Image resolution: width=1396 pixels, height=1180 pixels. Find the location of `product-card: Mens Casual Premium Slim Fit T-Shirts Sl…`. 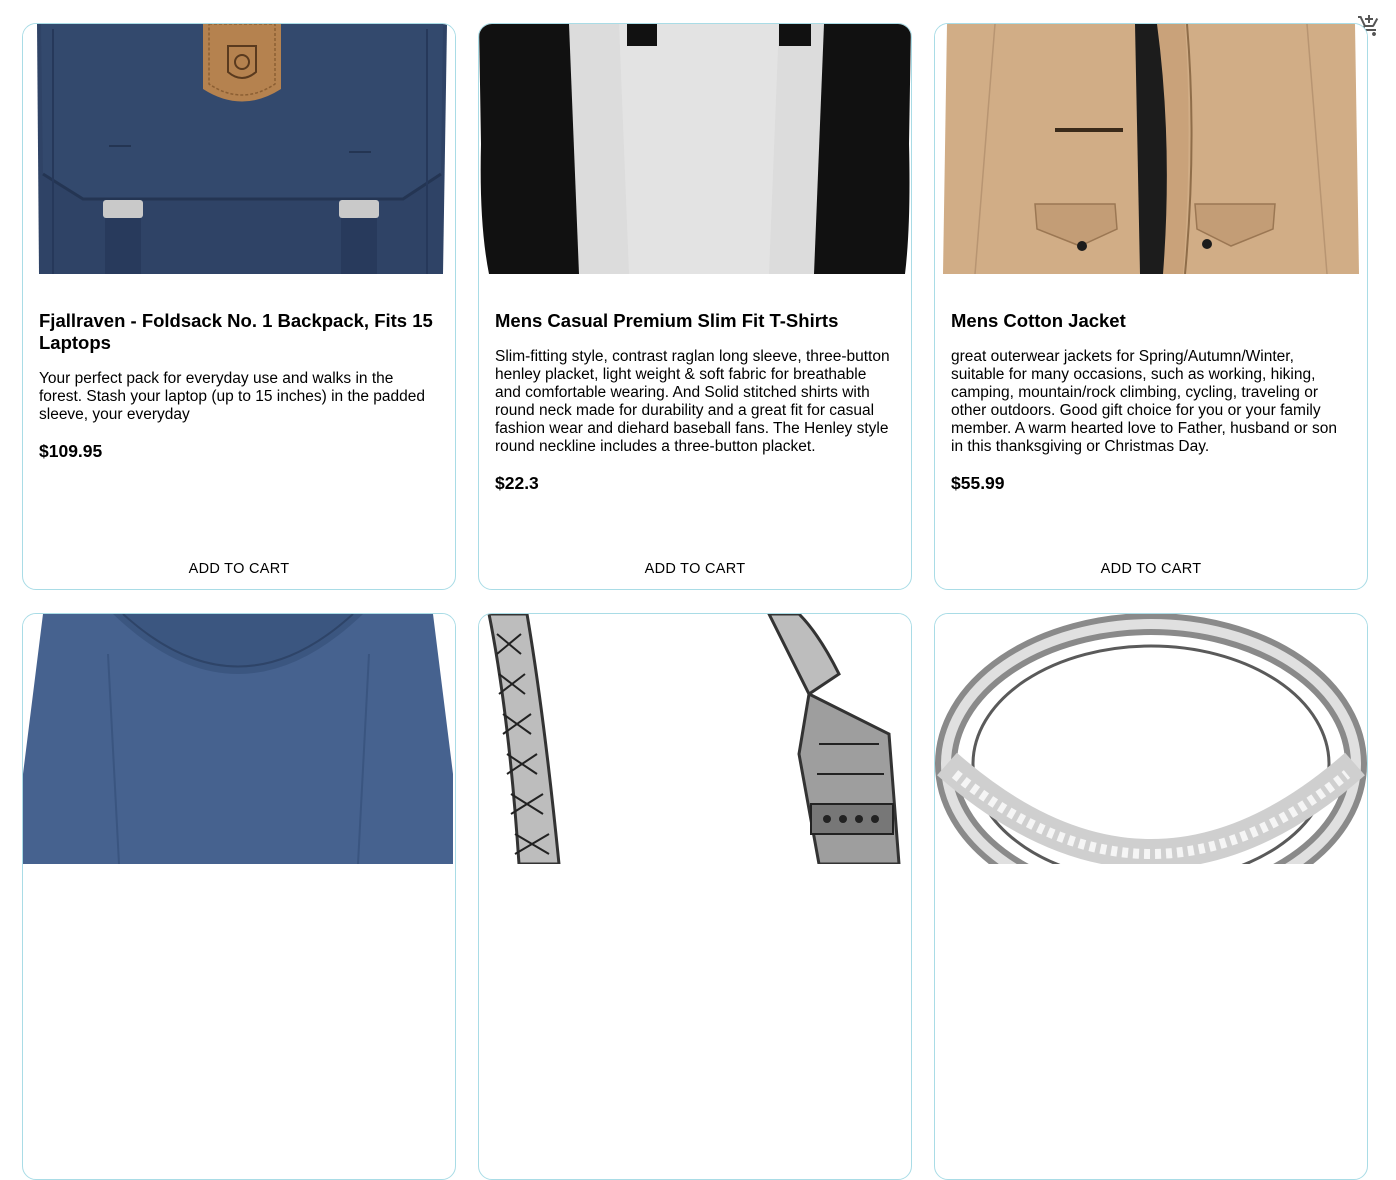

product-card: Mens Casual Premium Slim Fit T-Shirts Sl… is located at coordinates (695, 306).